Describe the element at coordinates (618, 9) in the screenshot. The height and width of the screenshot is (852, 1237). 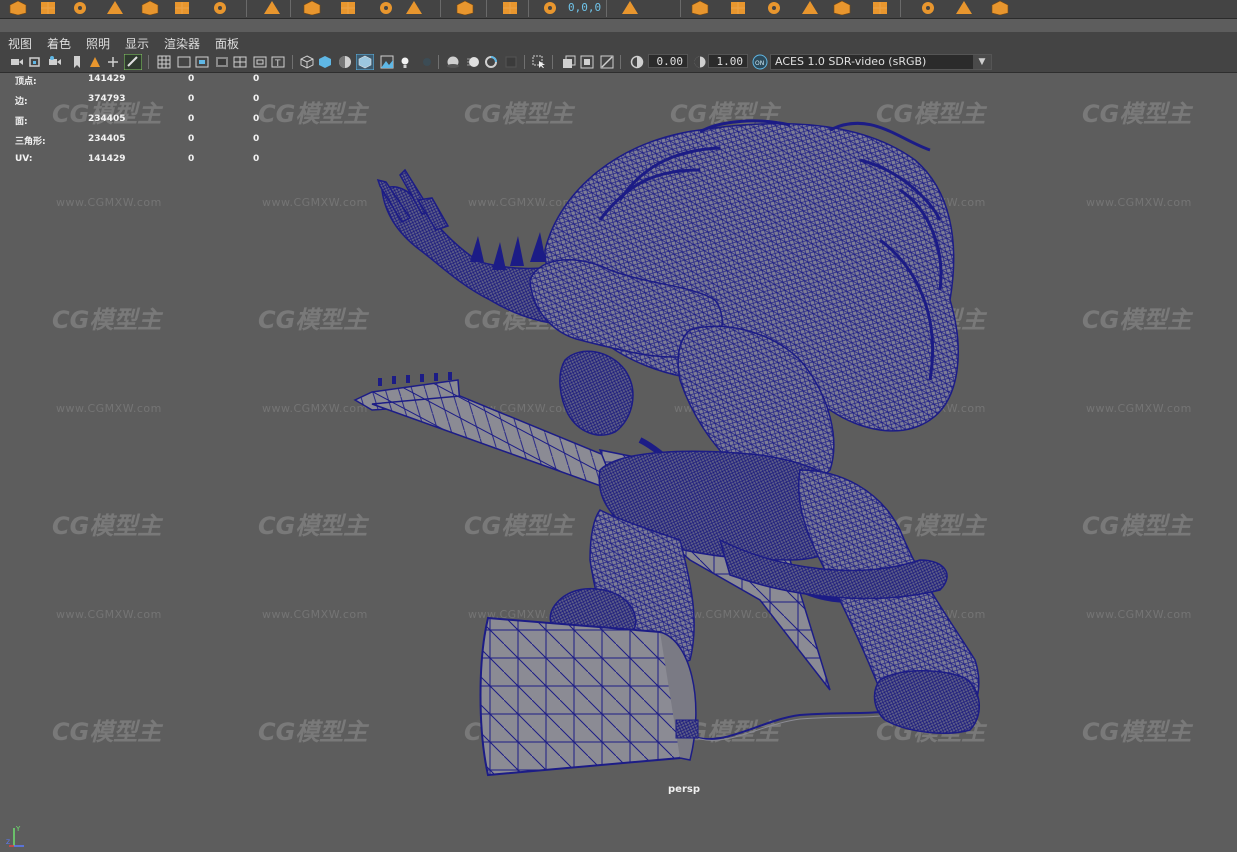
I see `shelf: 0,0,0` at that location.